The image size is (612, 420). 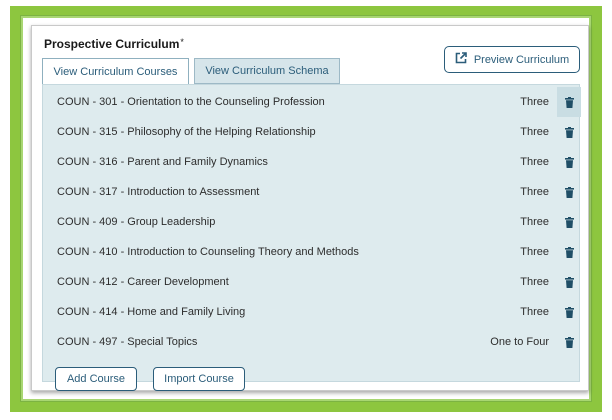 What do you see at coordinates (158, 192) in the screenshot?
I see `course-name: COUN - 317 - Introduction to Assessment` at bounding box center [158, 192].